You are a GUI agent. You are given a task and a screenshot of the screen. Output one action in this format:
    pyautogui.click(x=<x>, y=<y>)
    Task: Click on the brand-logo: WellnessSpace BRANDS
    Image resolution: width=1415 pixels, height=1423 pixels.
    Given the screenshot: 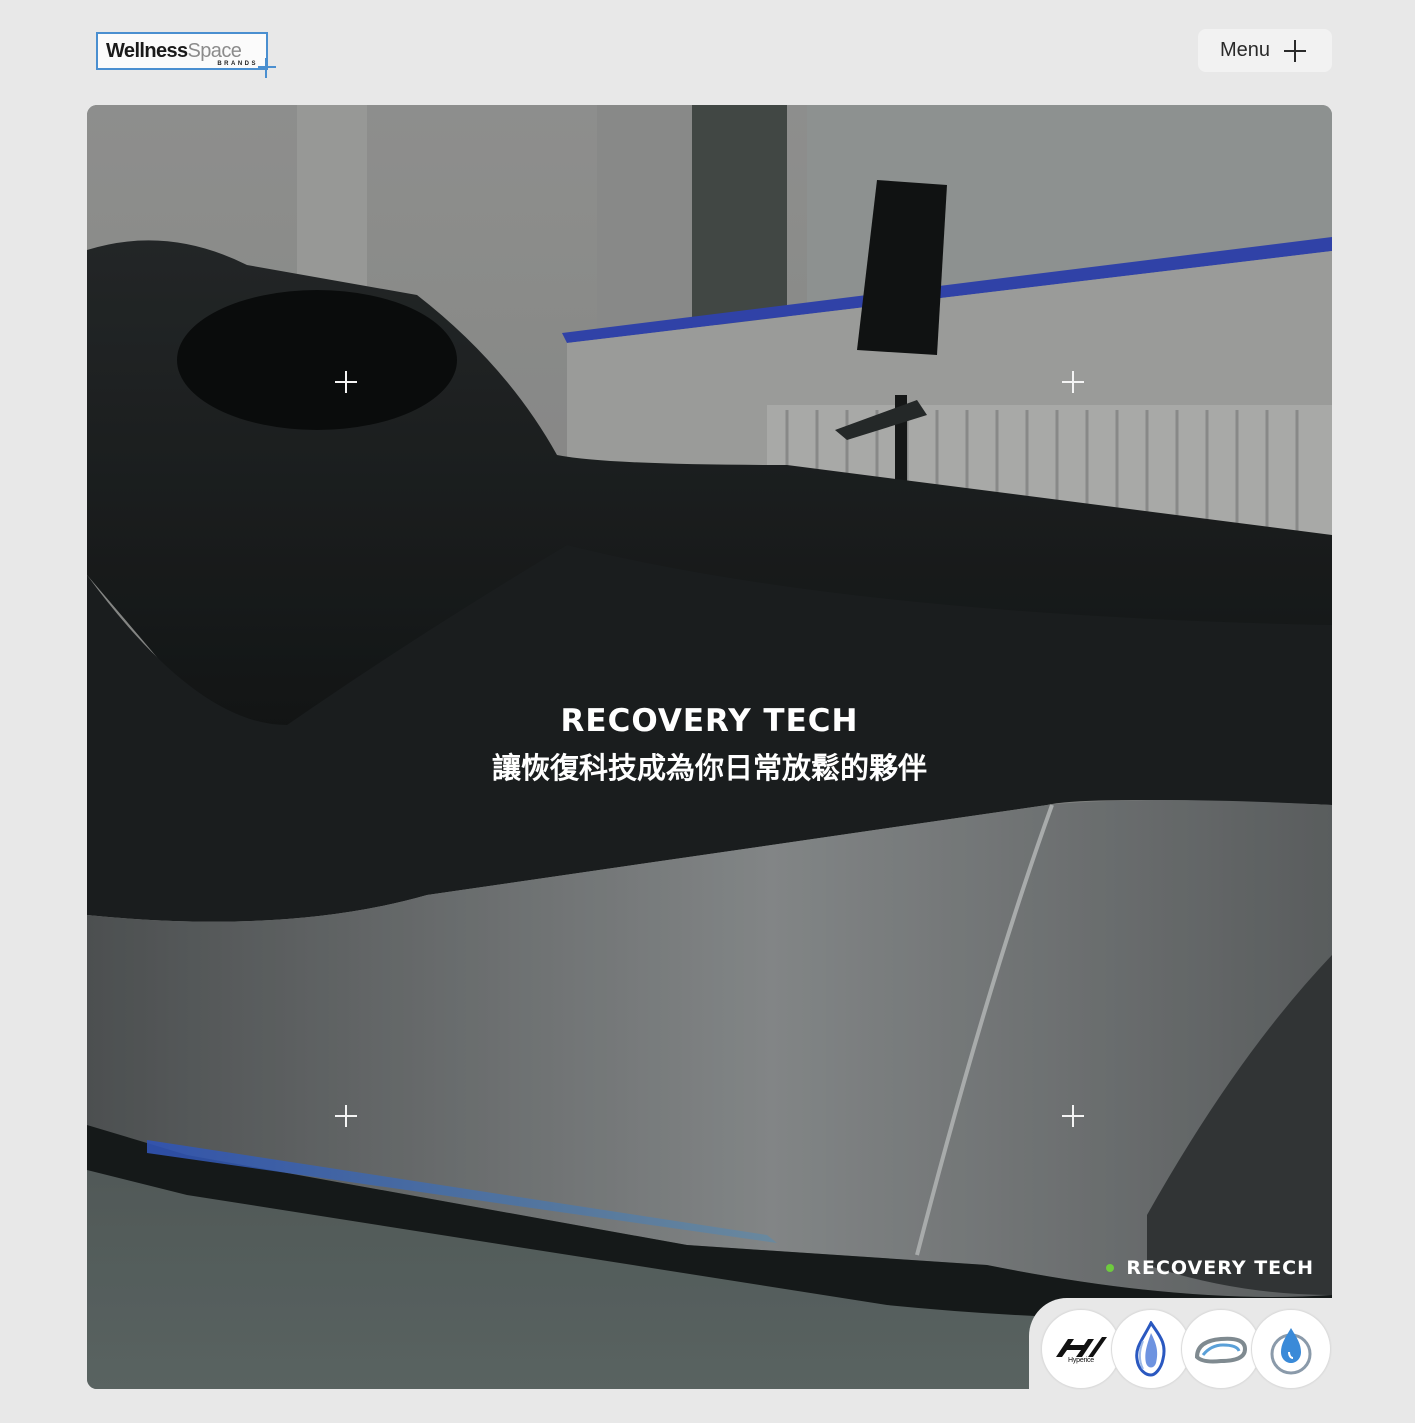 What is the action you would take?
    pyautogui.click(x=182, y=51)
    